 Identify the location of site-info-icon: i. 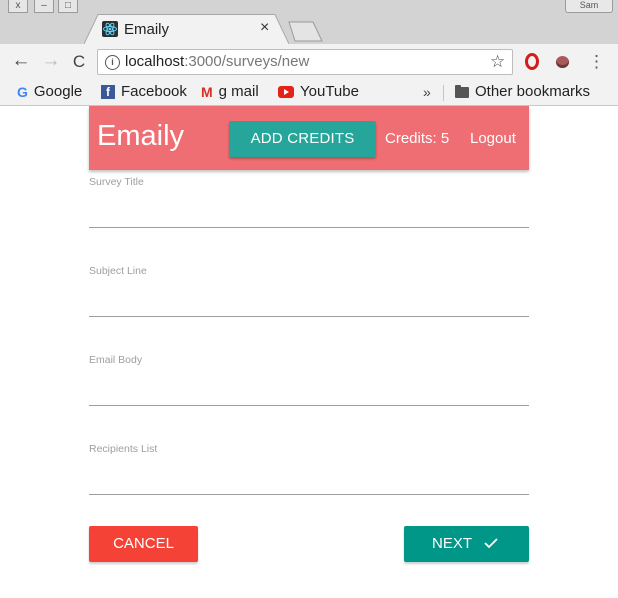
(112, 62).